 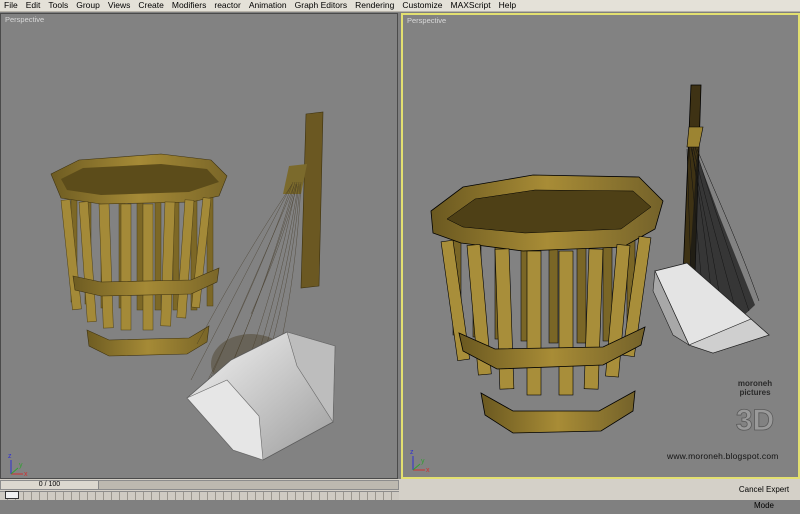 What do you see at coordinates (374, 5) in the screenshot?
I see `menu-rendering: Rendering` at bounding box center [374, 5].